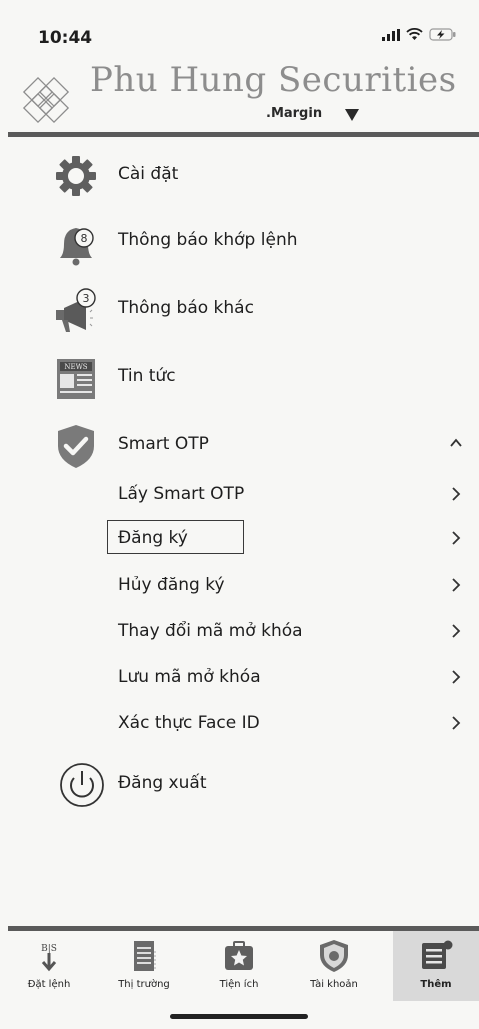 The width and height of the screenshot is (479, 1029). What do you see at coordinates (145, 956) in the screenshot?
I see `market-icon` at bounding box center [145, 956].